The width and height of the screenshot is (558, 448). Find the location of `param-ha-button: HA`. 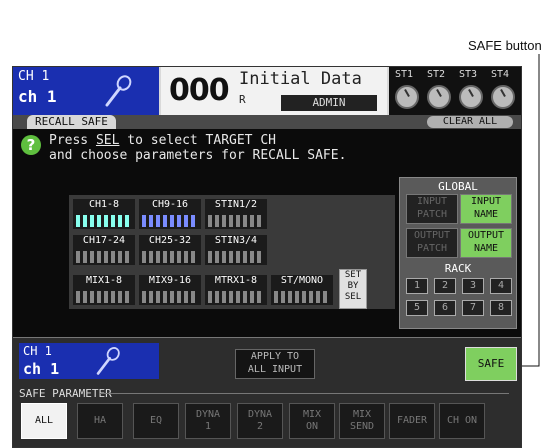

param-ha-button: HA is located at coordinates (100, 421).